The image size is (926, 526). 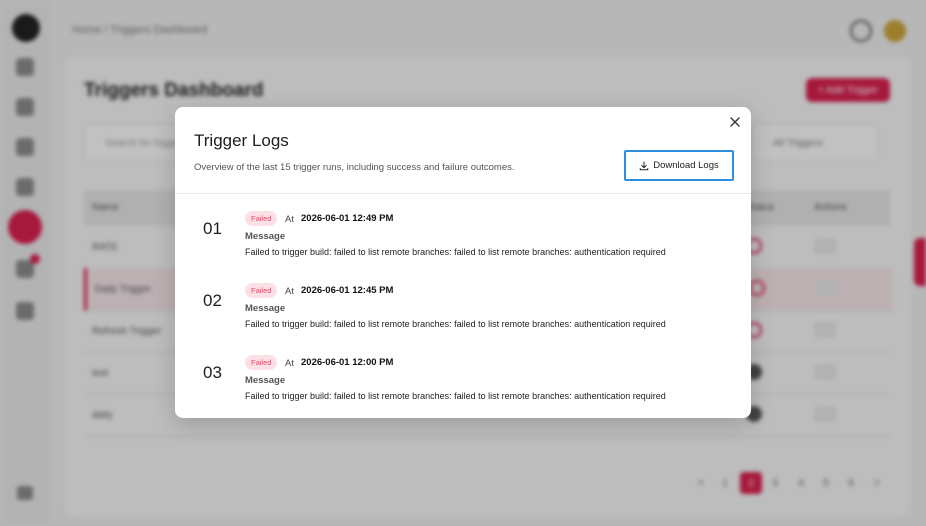 I want to click on log-index: 03, so click(x=212, y=372).